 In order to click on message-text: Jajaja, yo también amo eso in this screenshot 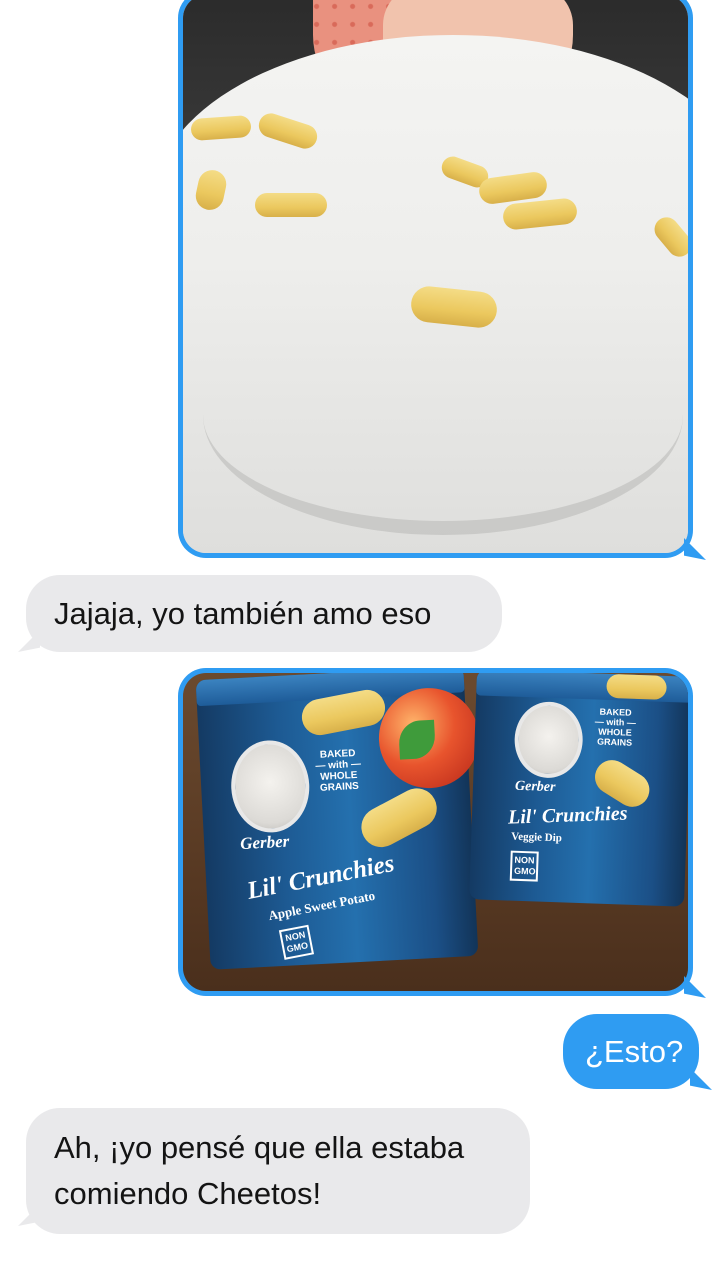, I will do `click(243, 613)`.